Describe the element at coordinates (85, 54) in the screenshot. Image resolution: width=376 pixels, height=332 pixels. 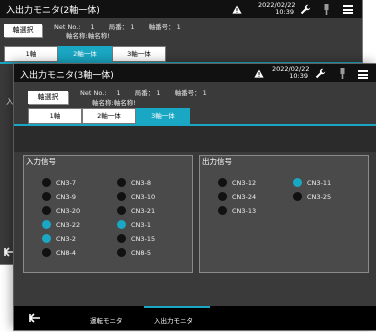
I see `back-tab-2axis: 2軸一体` at that location.